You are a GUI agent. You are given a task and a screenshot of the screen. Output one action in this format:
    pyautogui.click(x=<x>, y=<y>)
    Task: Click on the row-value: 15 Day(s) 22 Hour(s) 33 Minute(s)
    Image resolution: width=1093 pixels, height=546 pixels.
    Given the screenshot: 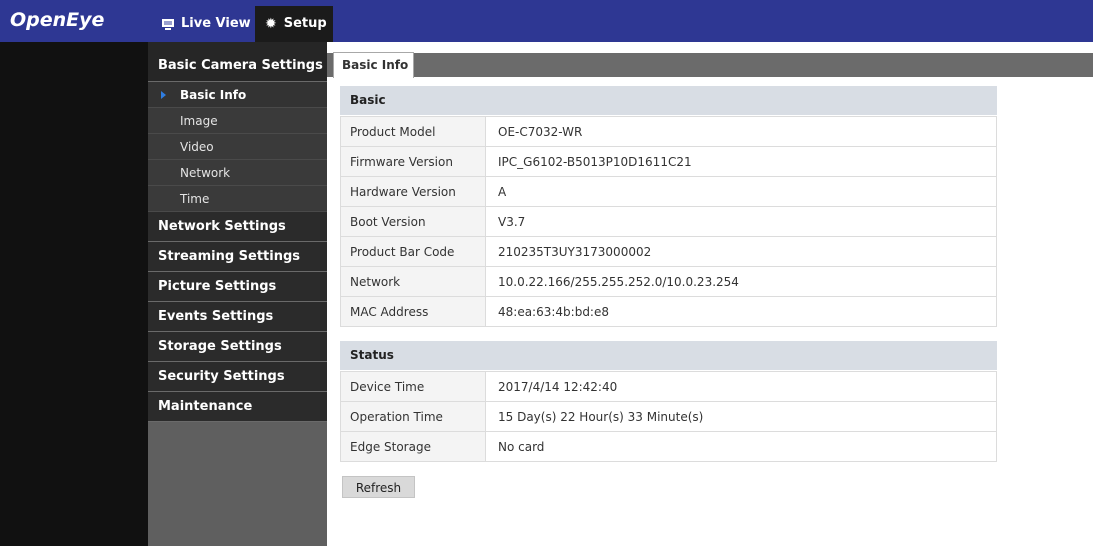 What is the action you would take?
    pyautogui.click(x=741, y=416)
    